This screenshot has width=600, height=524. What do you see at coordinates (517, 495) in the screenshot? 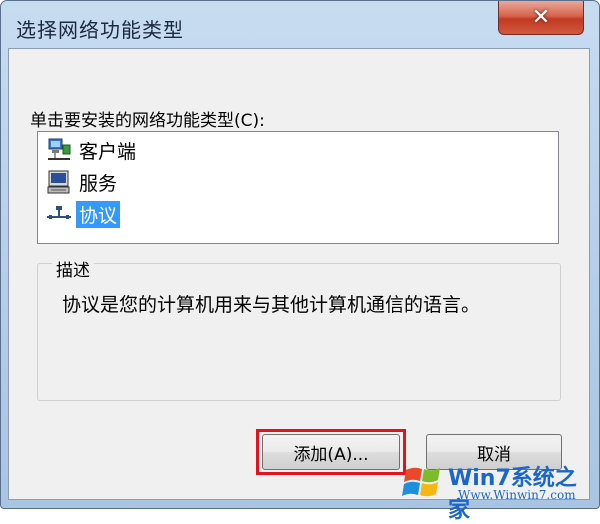
I see `watermark-url: Www.Winwin7.com` at bounding box center [517, 495].